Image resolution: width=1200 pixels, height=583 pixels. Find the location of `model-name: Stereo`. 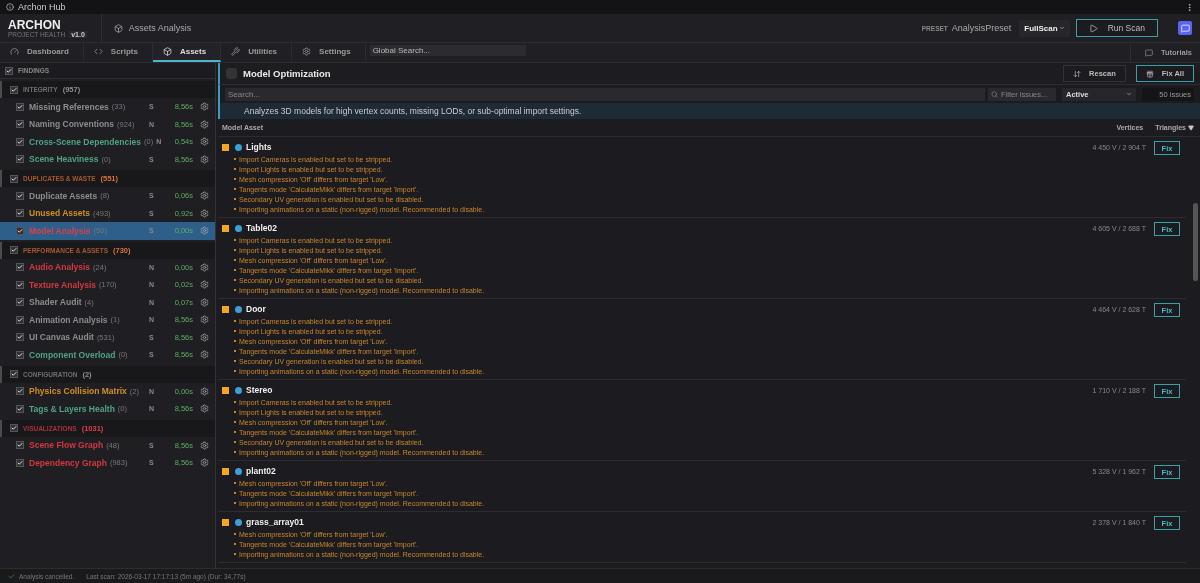

model-name: Stereo is located at coordinates (259, 390).